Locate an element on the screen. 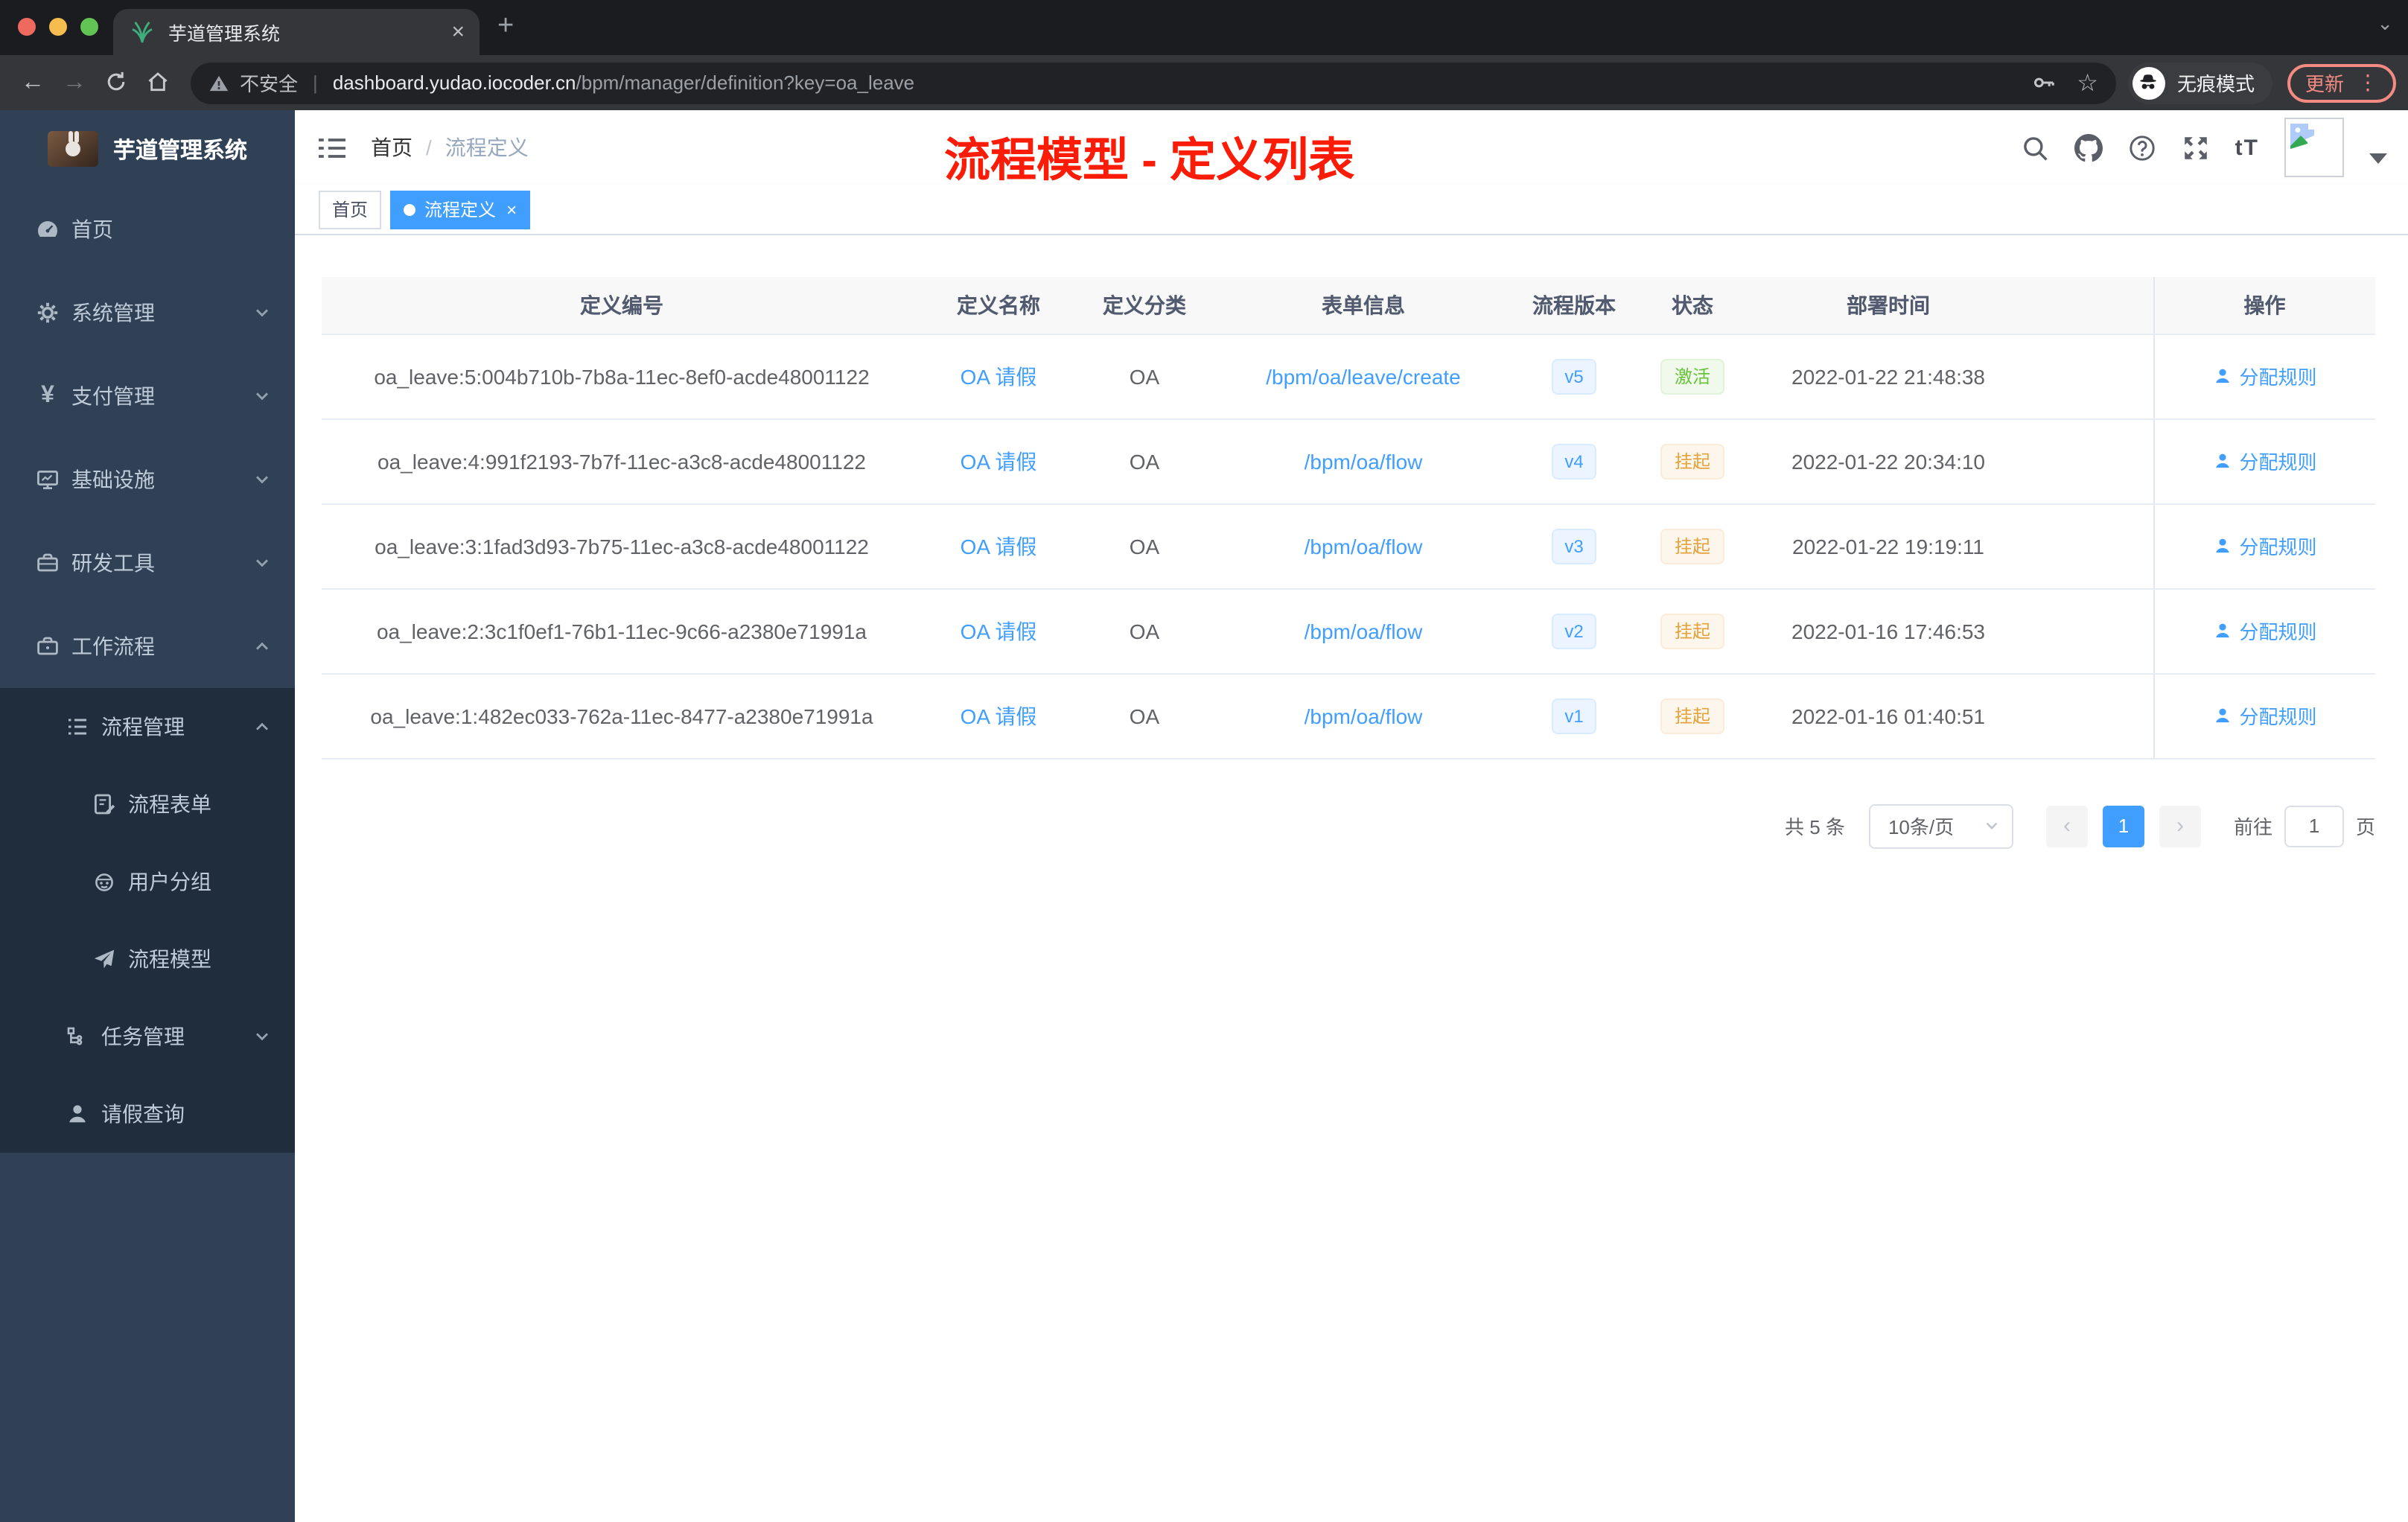 The width and height of the screenshot is (2408, 1522). password-key-icon is located at coordinates (2043, 82).